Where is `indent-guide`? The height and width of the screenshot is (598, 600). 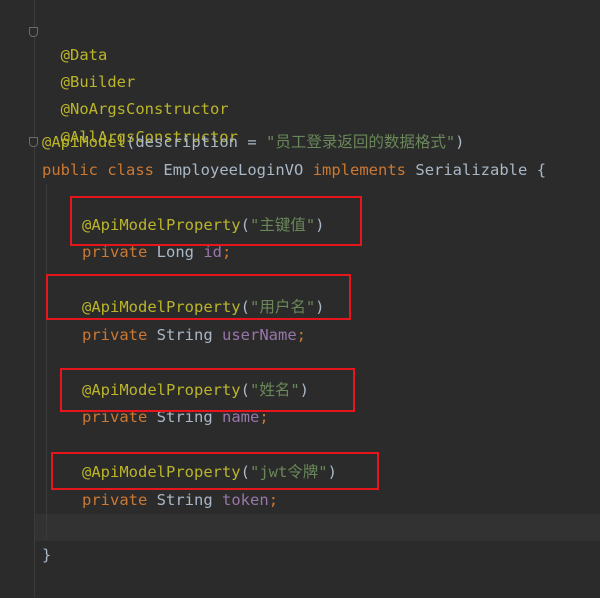
indent-guide is located at coordinates (46, 362).